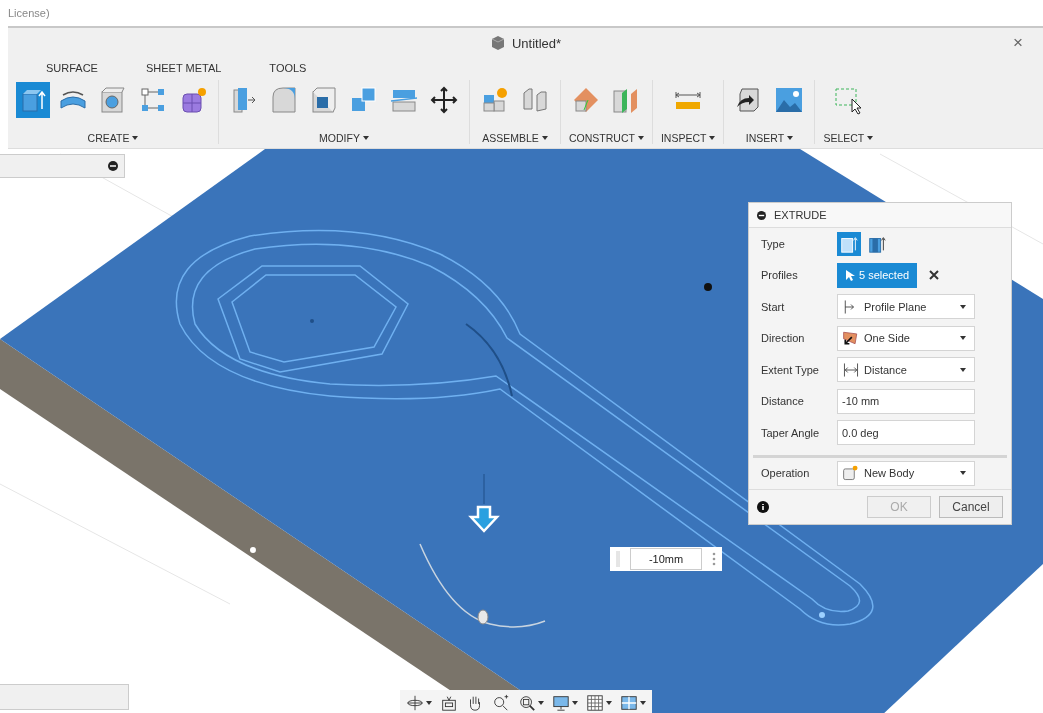  I want to click on tab: SURFACE, so click(72, 69).